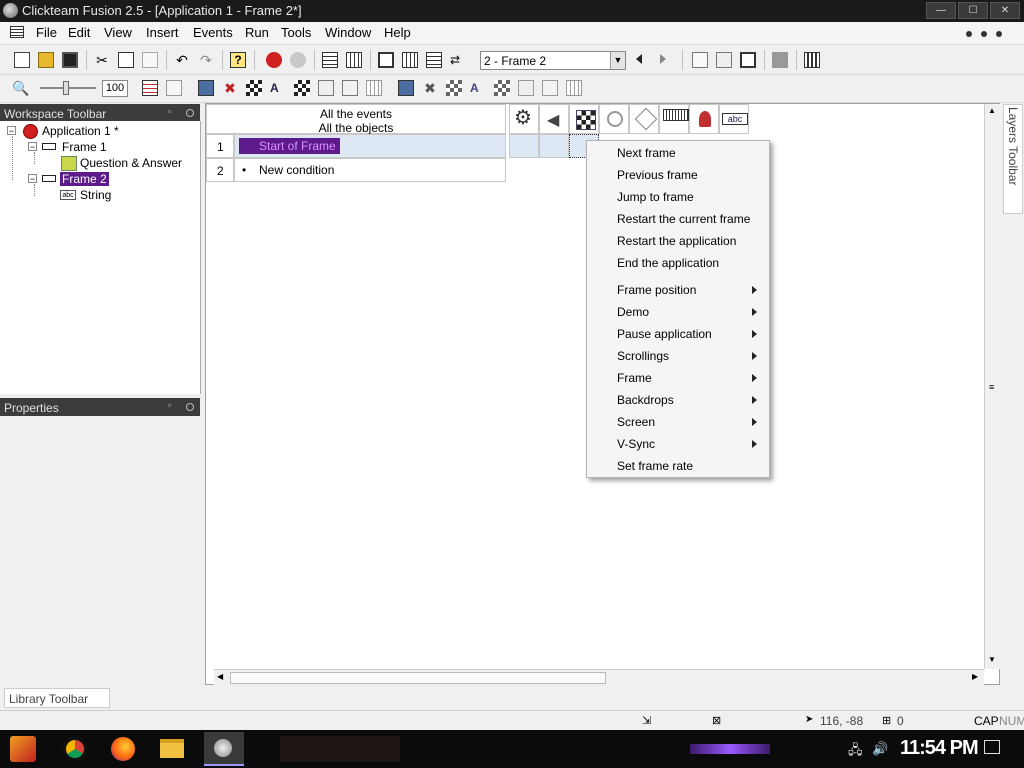 This screenshot has height=768, width=1024. What do you see at coordinates (46, 32) in the screenshot?
I see `menu-file: File` at bounding box center [46, 32].